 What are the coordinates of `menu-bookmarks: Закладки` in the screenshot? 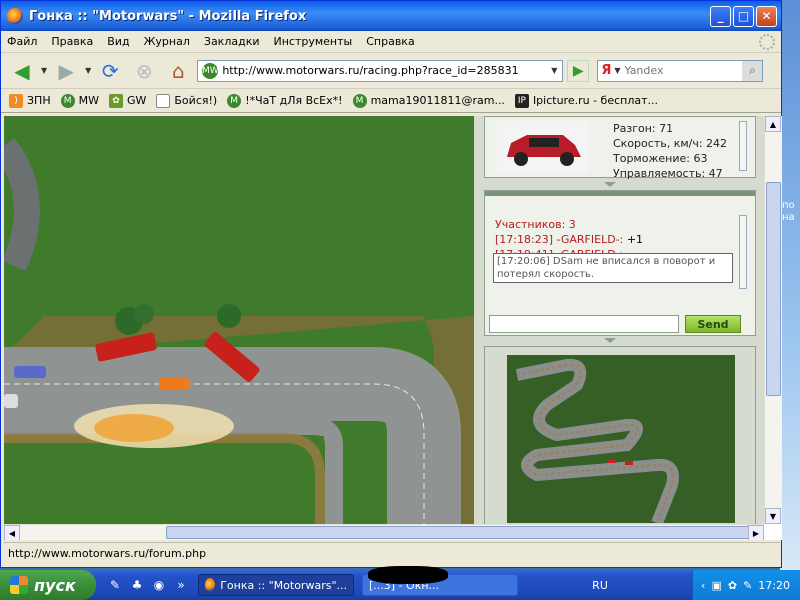 It's located at (232, 41).